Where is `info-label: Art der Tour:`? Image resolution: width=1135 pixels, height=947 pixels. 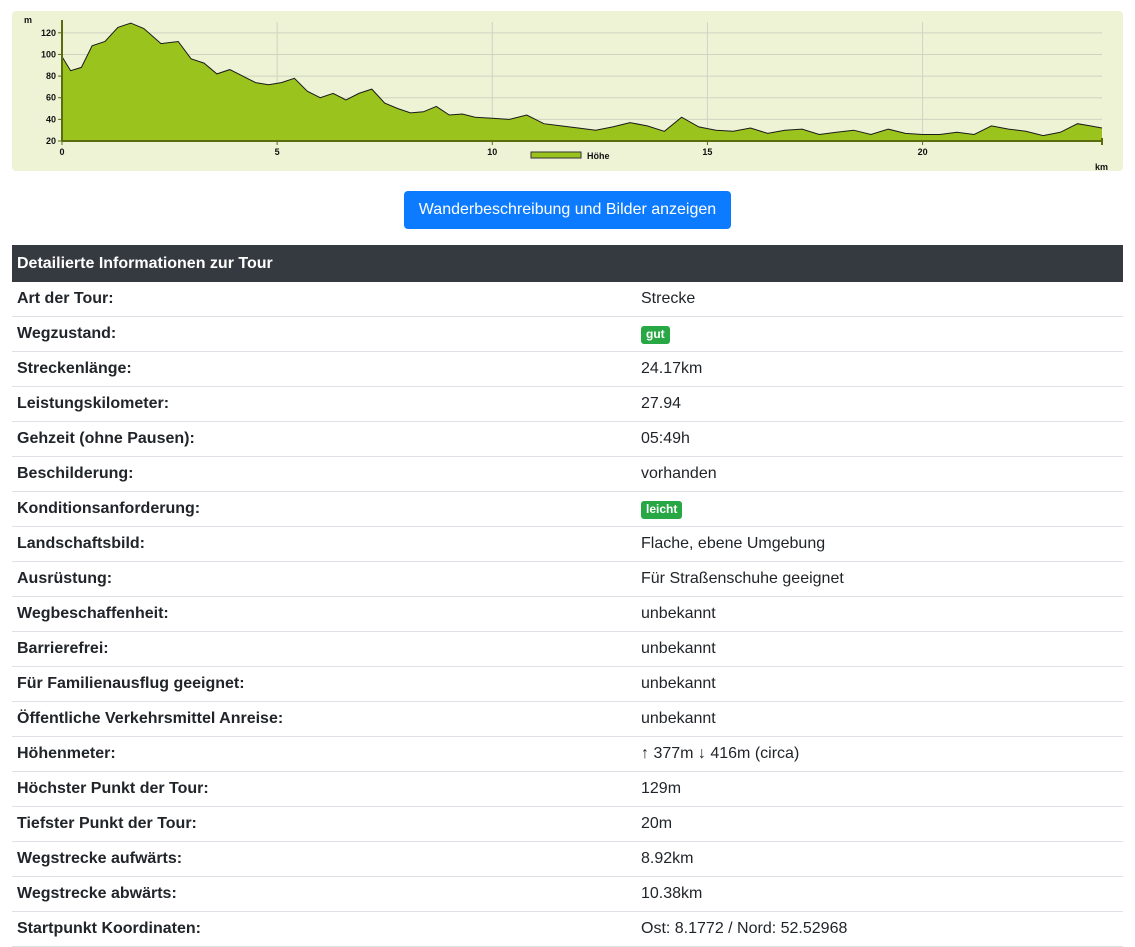
info-label: Art der Tour: is located at coordinates (324, 299).